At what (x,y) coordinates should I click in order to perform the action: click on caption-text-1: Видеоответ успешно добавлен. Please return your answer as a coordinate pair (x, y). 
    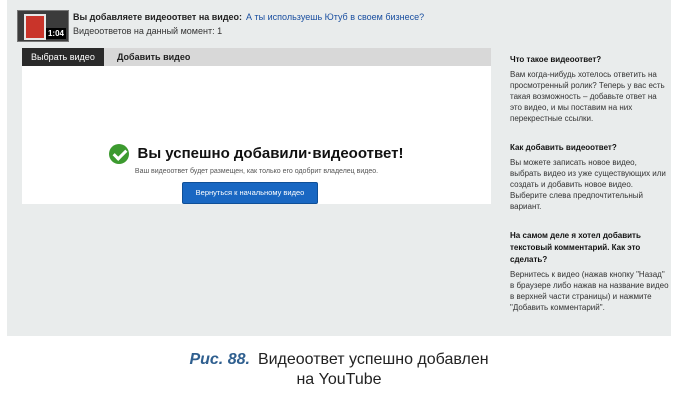
    Looking at the image, I should click on (373, 359).